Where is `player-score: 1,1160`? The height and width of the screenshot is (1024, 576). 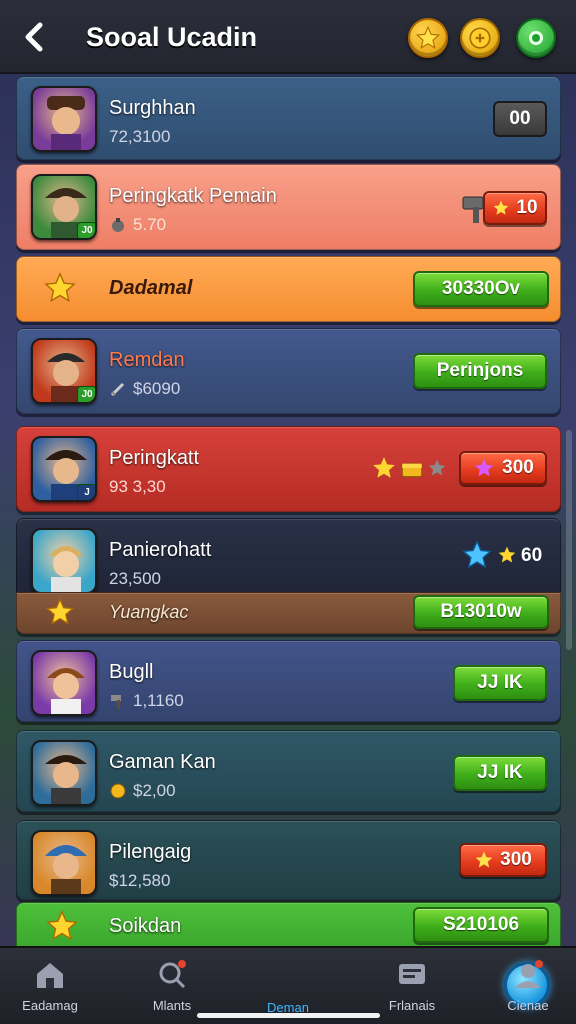 player-score: 1,1160 is located at coordinates (146, 701).